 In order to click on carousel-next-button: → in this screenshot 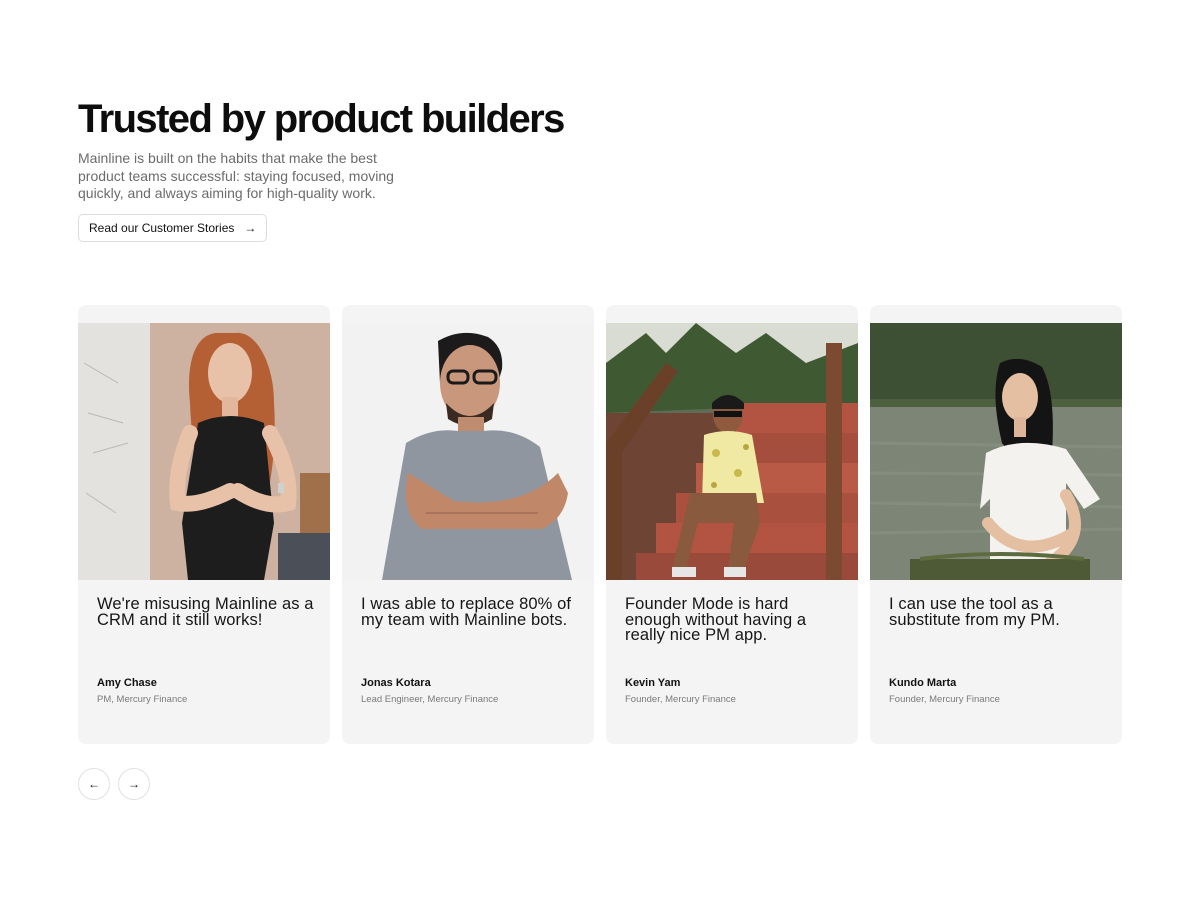, I will do `click(134, 784)`.